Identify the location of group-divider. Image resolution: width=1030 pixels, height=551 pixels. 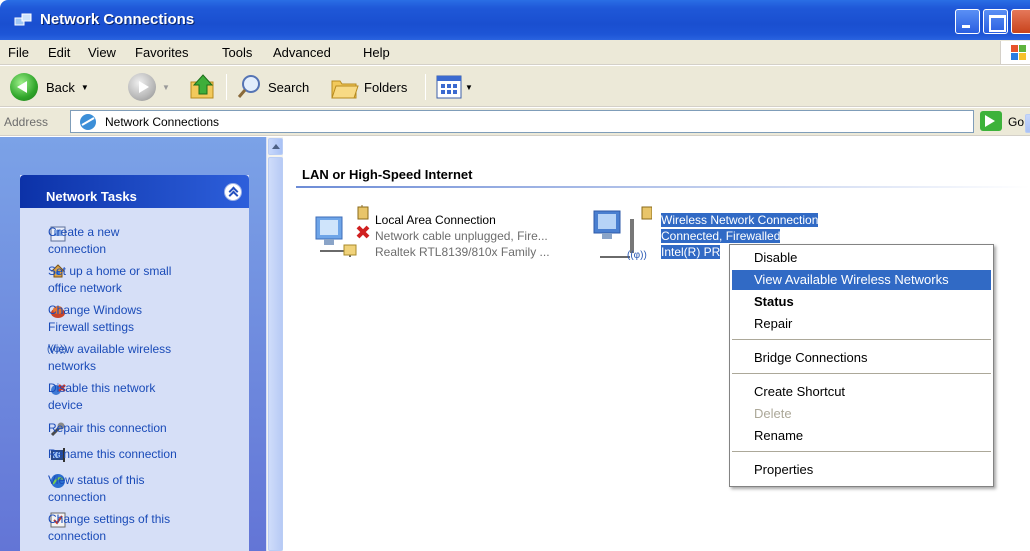
(663, 187).